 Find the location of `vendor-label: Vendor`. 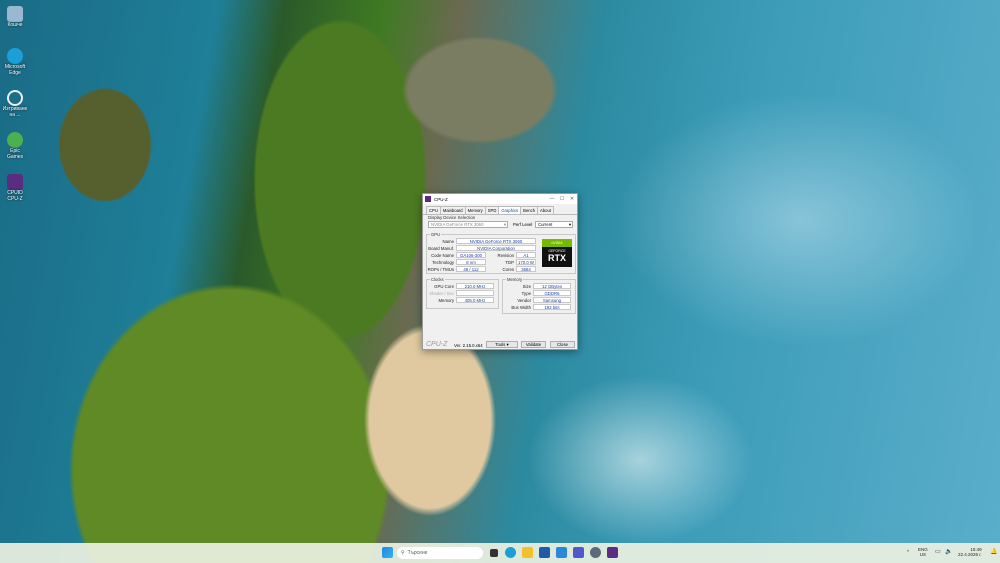

vendor-label: Vendor is located at coordinates (524, 300).